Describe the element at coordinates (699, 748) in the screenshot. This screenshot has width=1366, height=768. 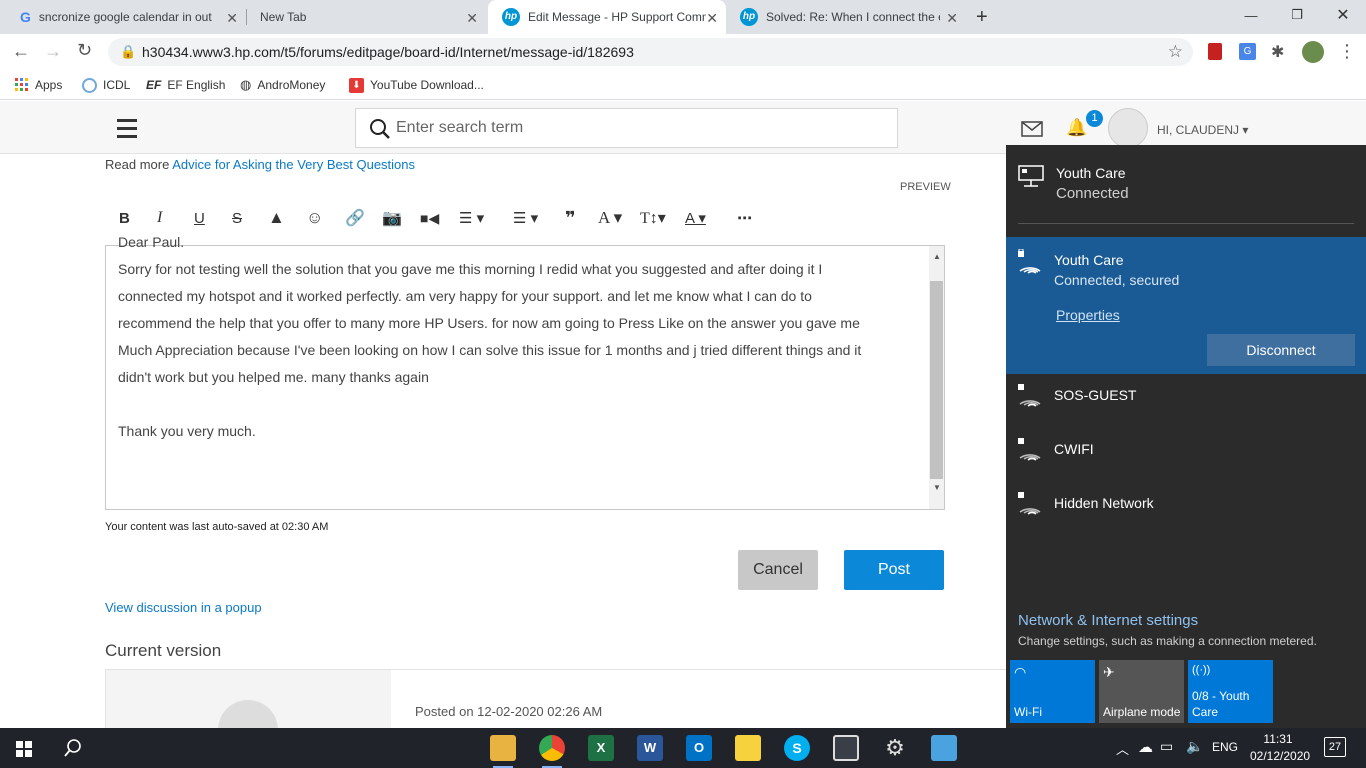
I see `outlook-icon: O` at that location.